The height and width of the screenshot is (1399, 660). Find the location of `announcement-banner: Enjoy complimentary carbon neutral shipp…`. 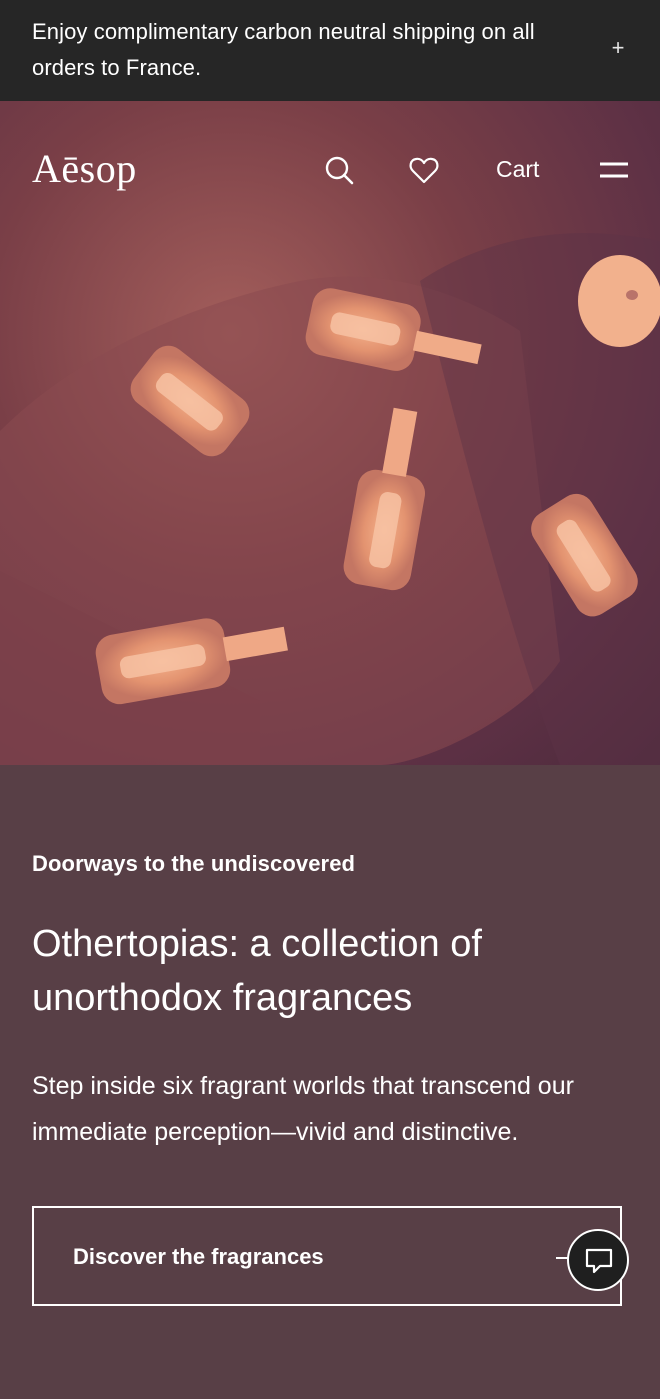

announcement-banner: Enjoy complimentary carbon neutral shipp… is located at coordinates (330, 50).